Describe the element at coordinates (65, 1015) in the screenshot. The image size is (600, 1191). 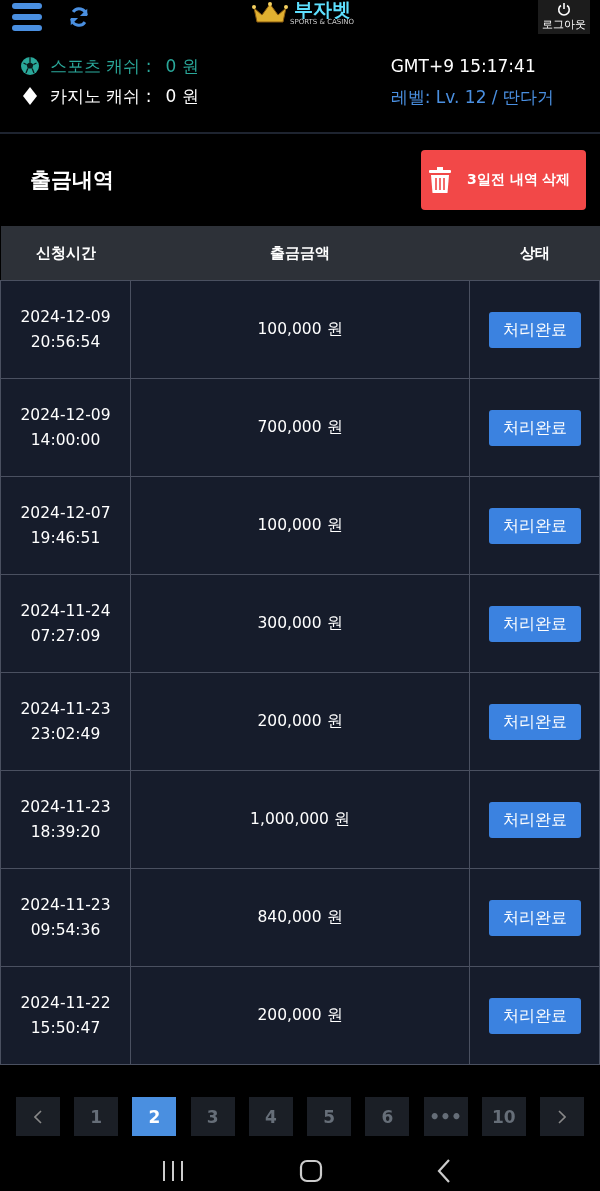
I see `table-cell: 2024-11-22 15:50:47` at that location.